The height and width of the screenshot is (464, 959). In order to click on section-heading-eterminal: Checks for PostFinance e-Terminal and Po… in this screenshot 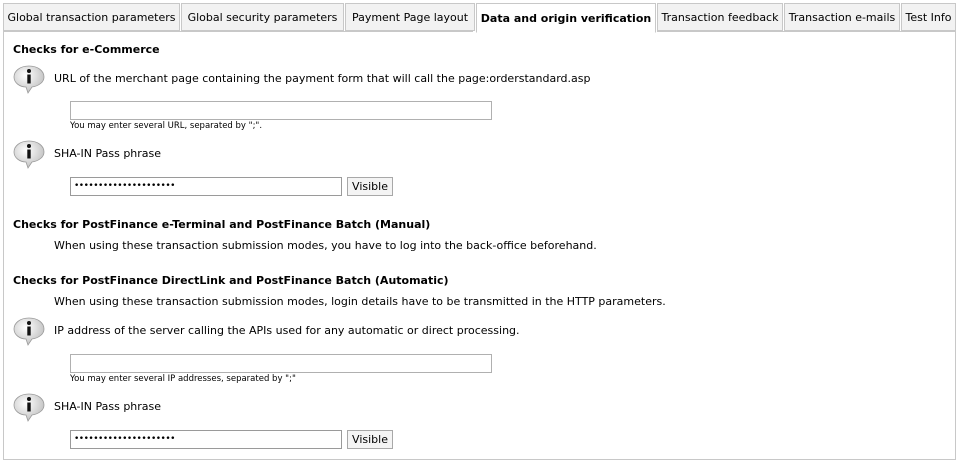, I will do `click(222, 224)`.